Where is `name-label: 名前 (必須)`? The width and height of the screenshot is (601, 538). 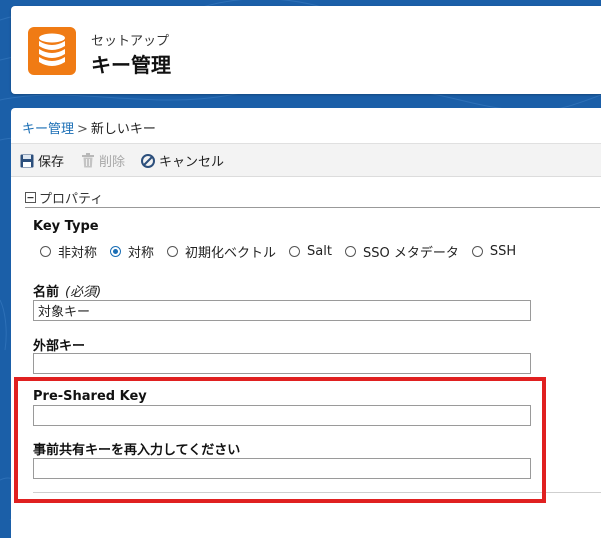
name-label: 名前 (必須) is located at coordinates (67, 290).